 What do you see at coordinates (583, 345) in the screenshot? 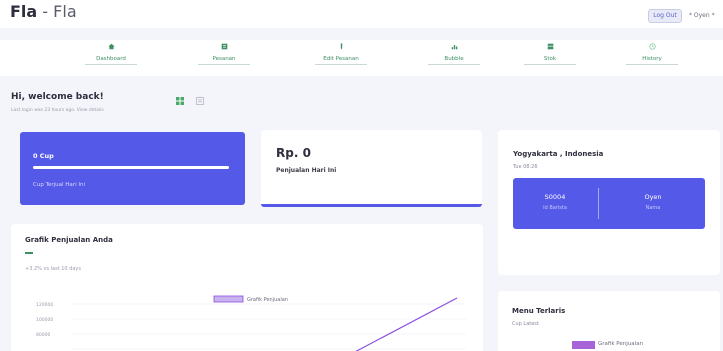
I see `menu-legend-swatch` at bounding box center [583, 345].